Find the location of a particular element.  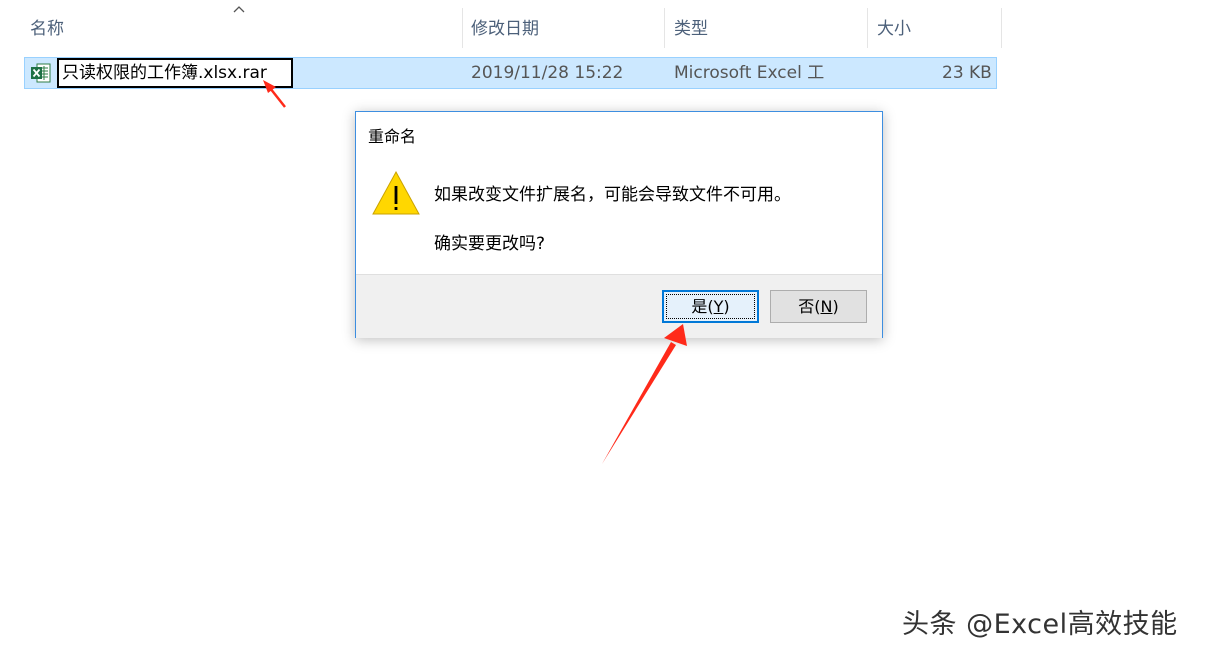

column-header-name: 名称 is located at coordinates (47, 29).